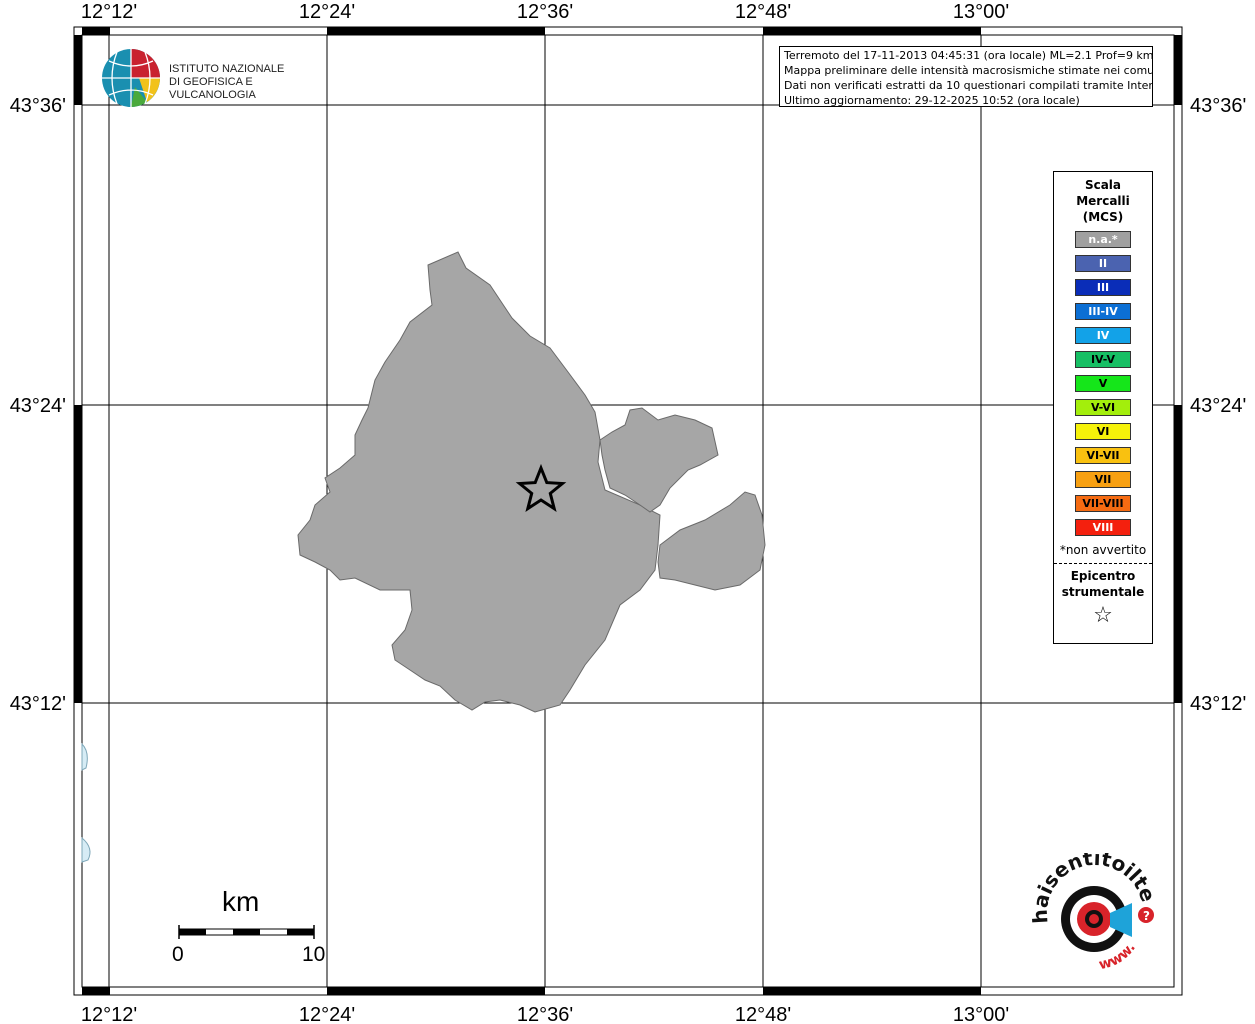 Image resolution: width=1255 pixels, height=1024 pixels. Describe the element at coordinates (241, 901) in the screenshot. I see `scale-unit: km` at that location.